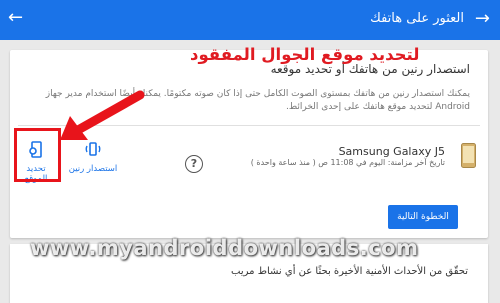 This screenshot has height=303, width=500. Describe the element at coordinates (482, 19) in the screenshot. I see `arrow-forward-icon: →` at that location.